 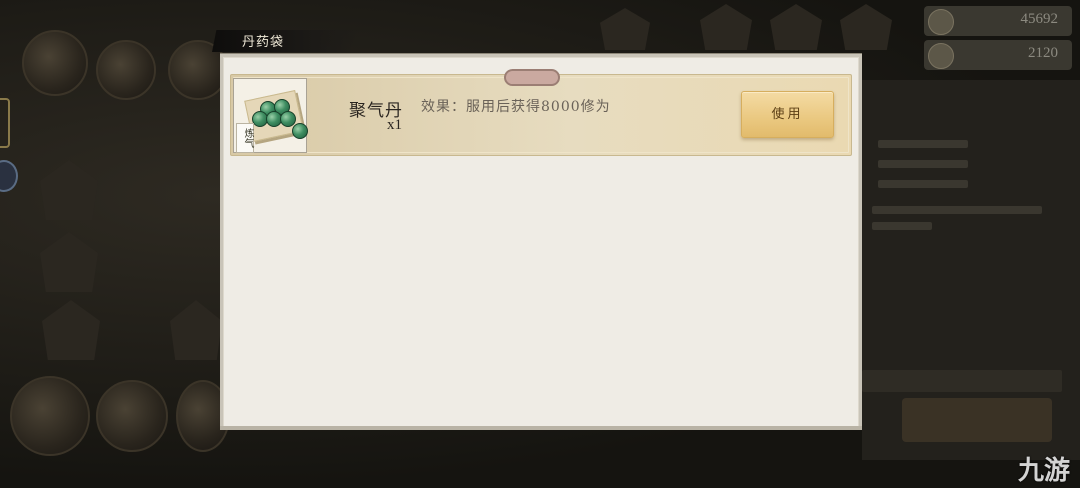 I want to click on watermark-logo: 九游, so click(x=1043, y=471).